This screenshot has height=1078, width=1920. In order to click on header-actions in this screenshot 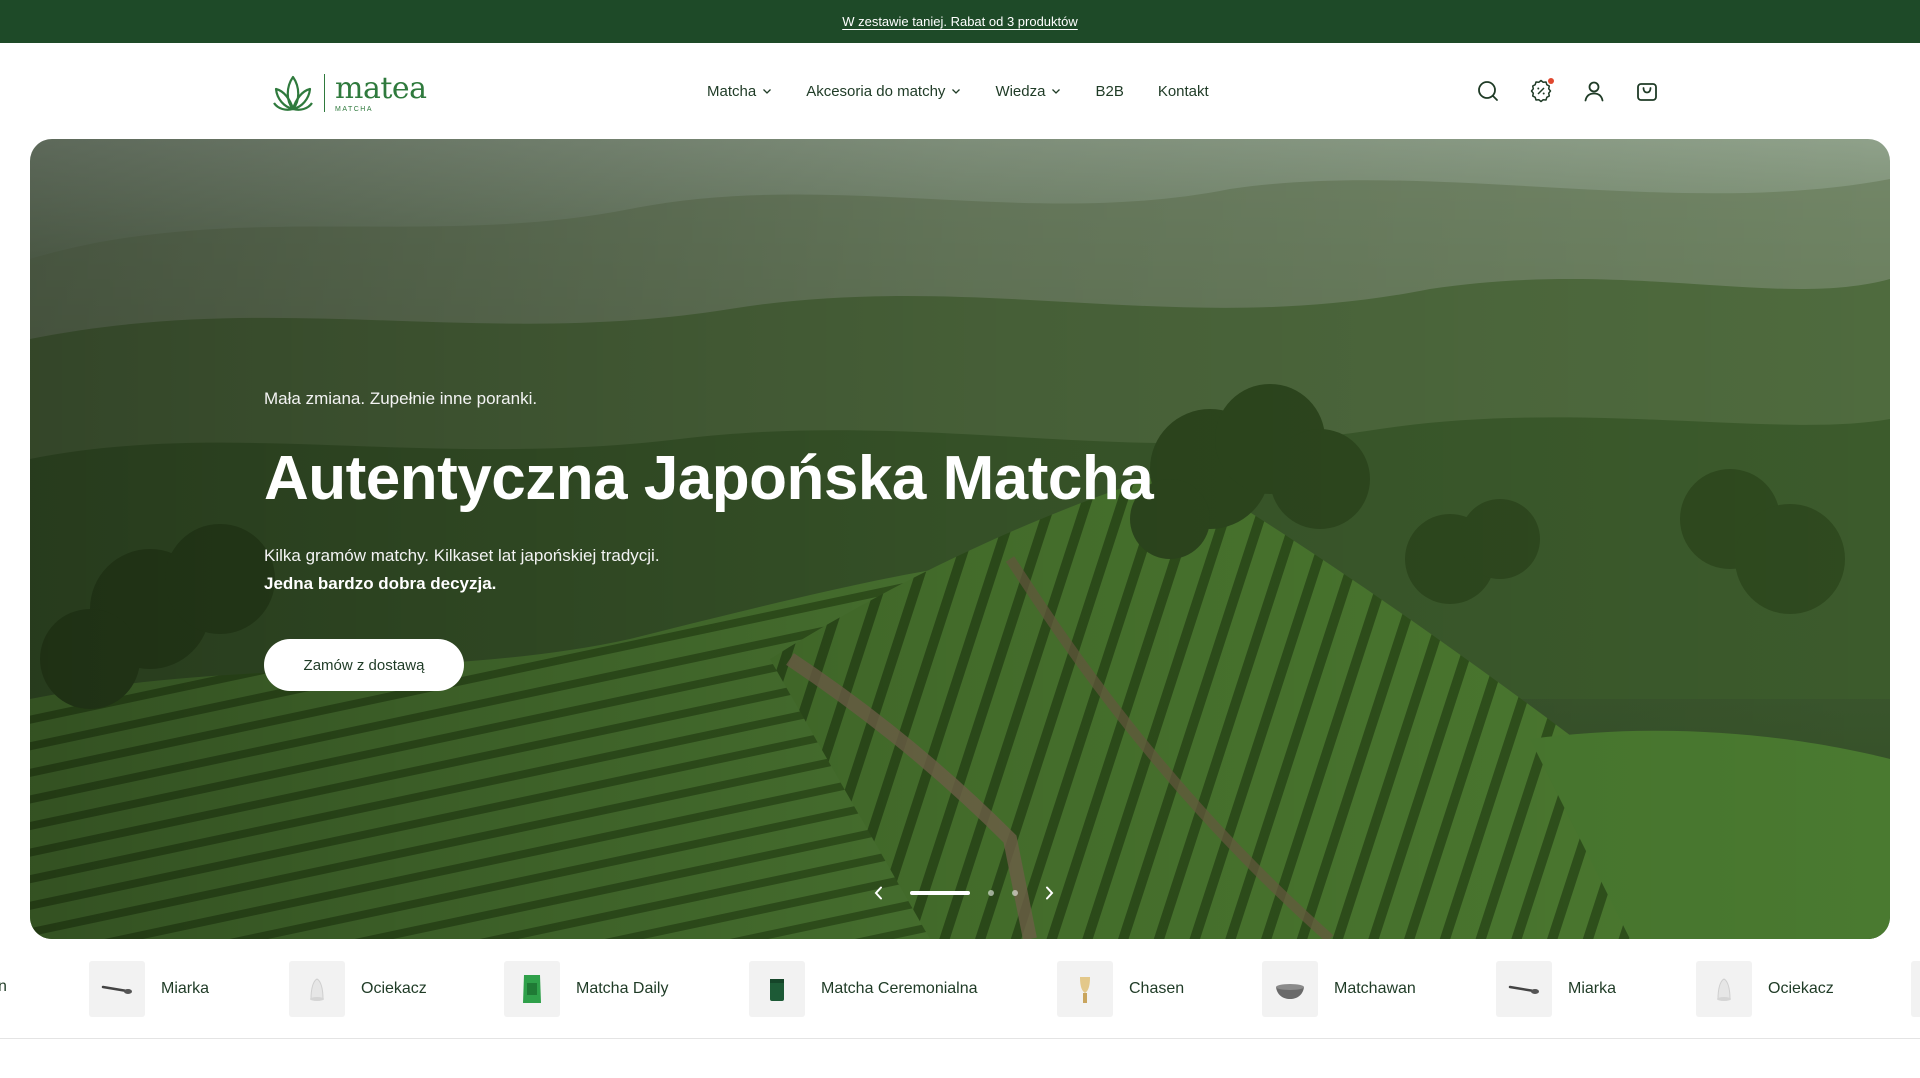, I will do `click(1567, 91)`.